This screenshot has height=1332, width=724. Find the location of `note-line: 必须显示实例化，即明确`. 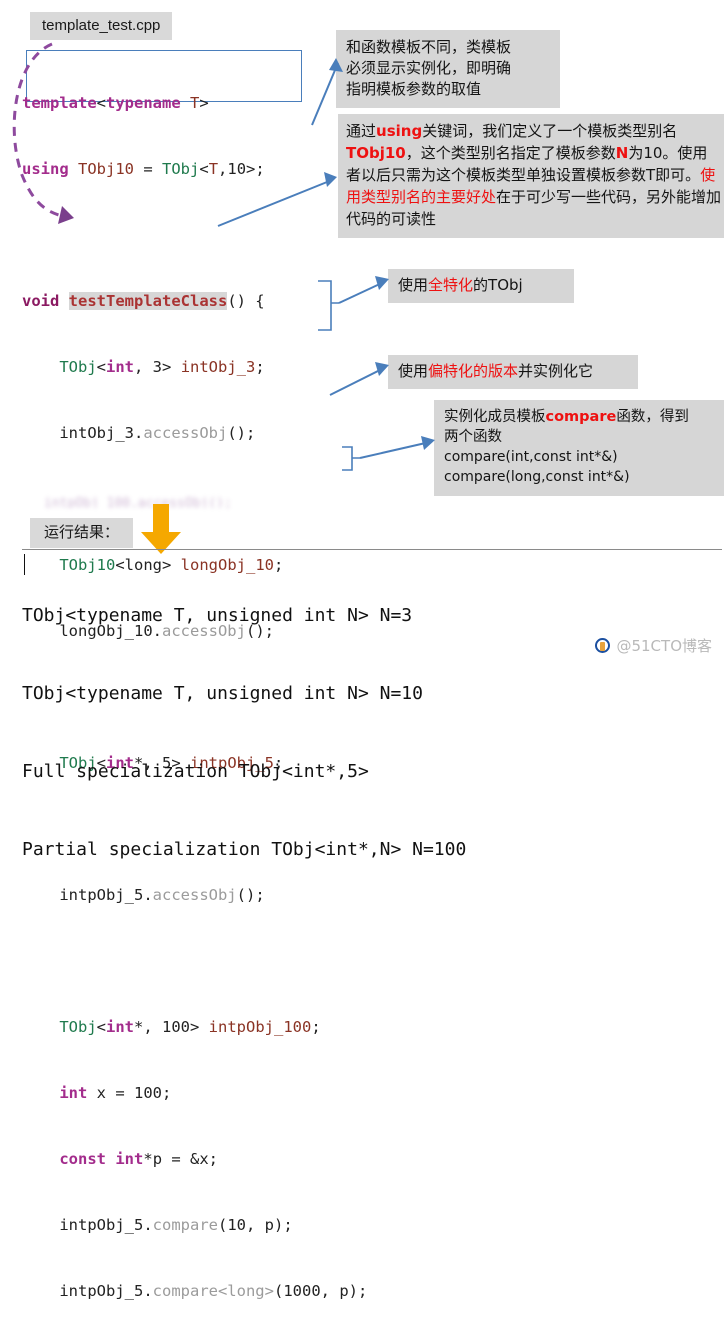

note-line: 必须显示实例化，即明确 is located at coordinates (429, 68).